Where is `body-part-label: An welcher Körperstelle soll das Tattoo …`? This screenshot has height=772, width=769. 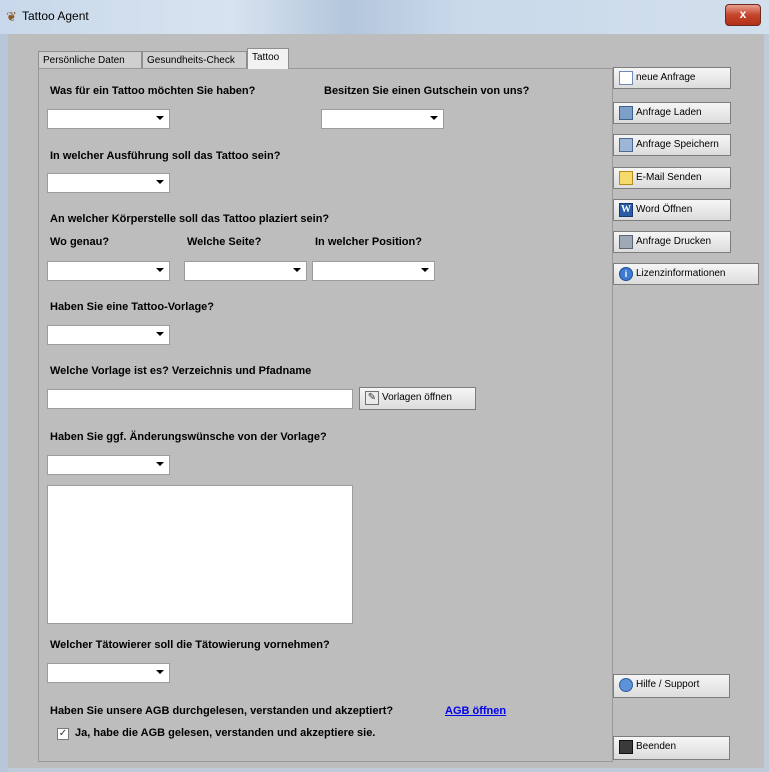 body-part-label: An welcher Körperstelle soll das Tattoo … is located at coordinates (190, 219).